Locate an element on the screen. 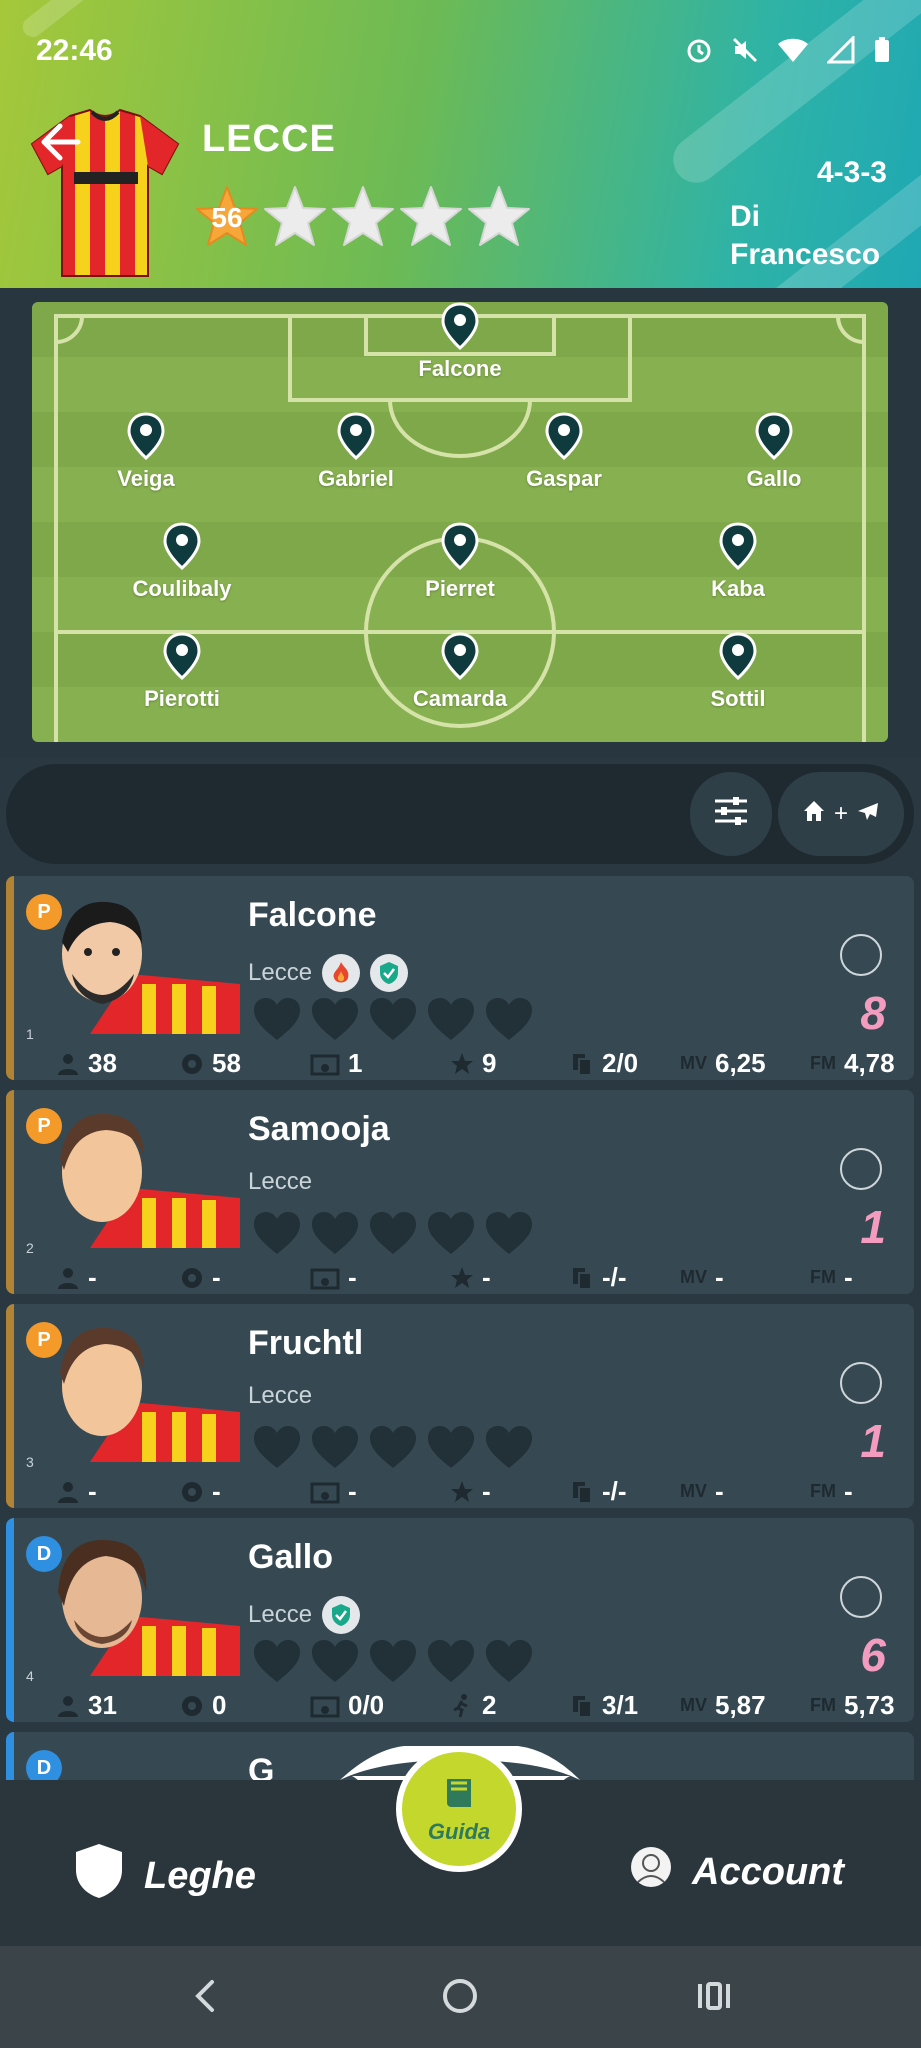 The width and height of the screenshot is (921, 2048). stat-goals: - is located at coordinates (216, 1277).